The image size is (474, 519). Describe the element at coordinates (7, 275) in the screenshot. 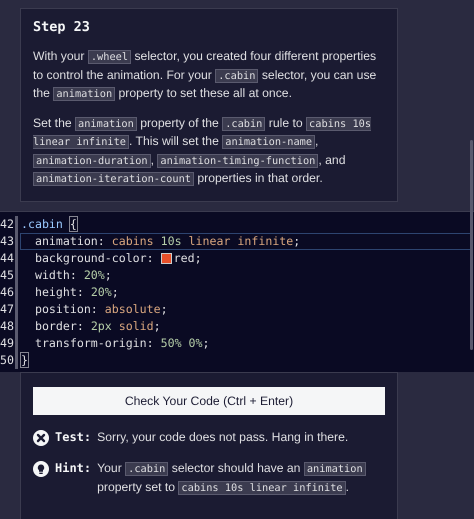

I see `line-number: 45` at that location.